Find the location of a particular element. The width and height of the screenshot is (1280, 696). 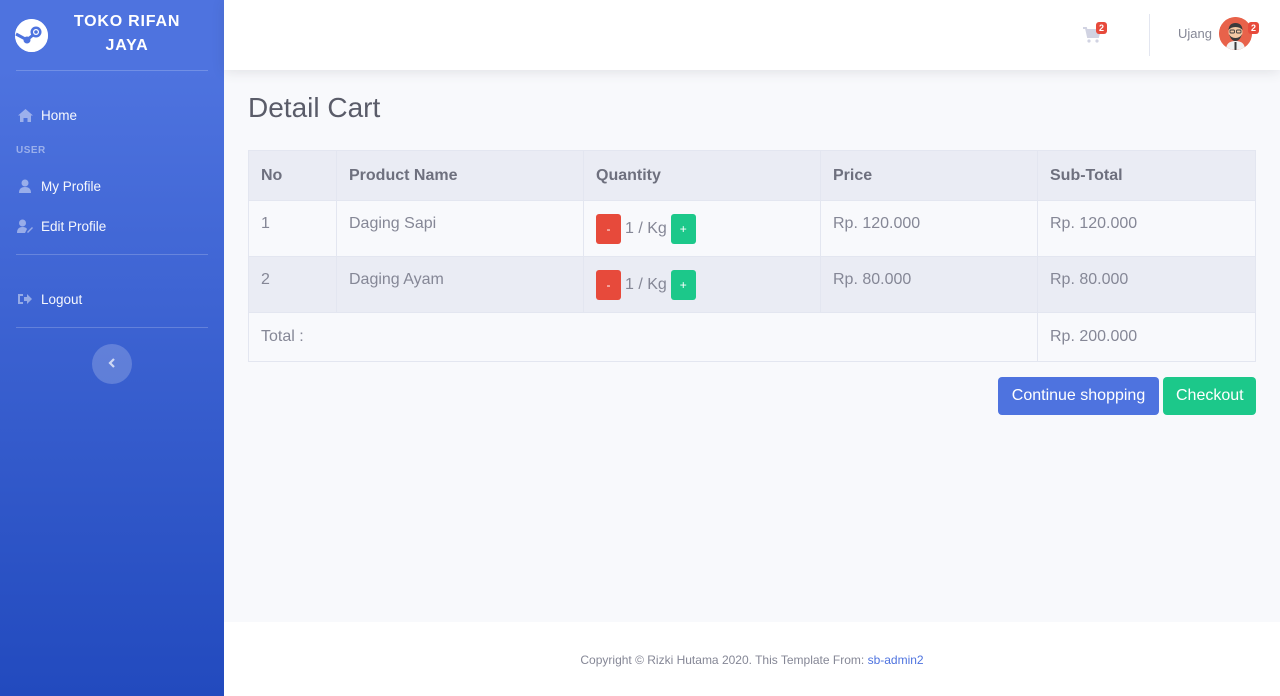

cell-price: Rp. 80.000 is located at coordinates (929, 284).